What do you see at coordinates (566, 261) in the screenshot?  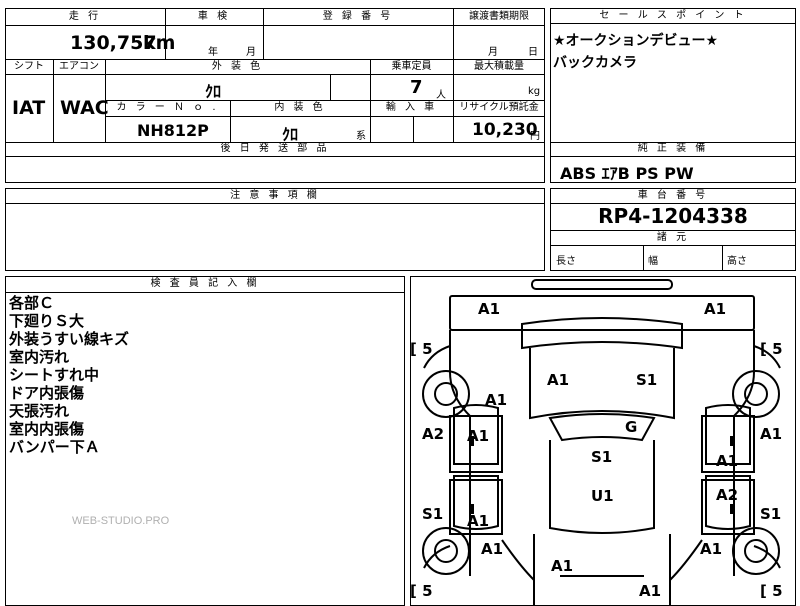 I see `length-label: 長さ` at bounding box center [566, 261].